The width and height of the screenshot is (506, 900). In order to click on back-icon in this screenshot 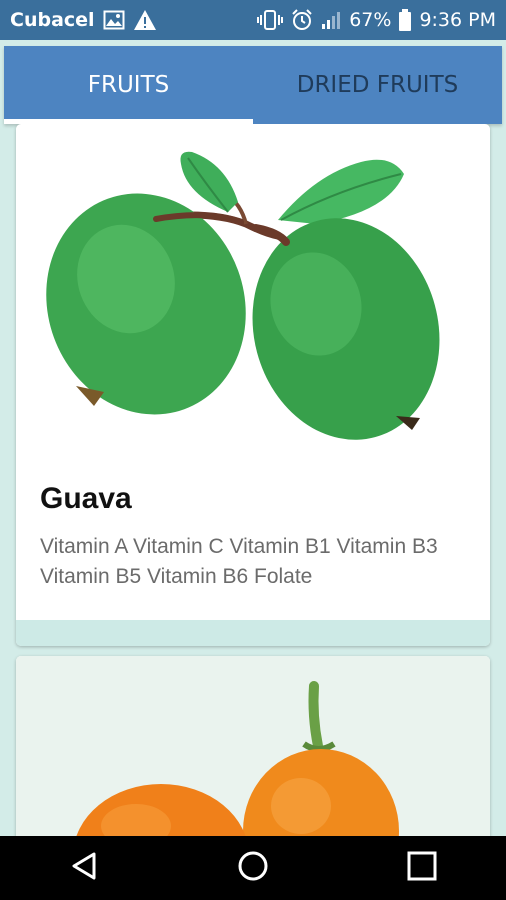, I will do `click(84, 868)`.